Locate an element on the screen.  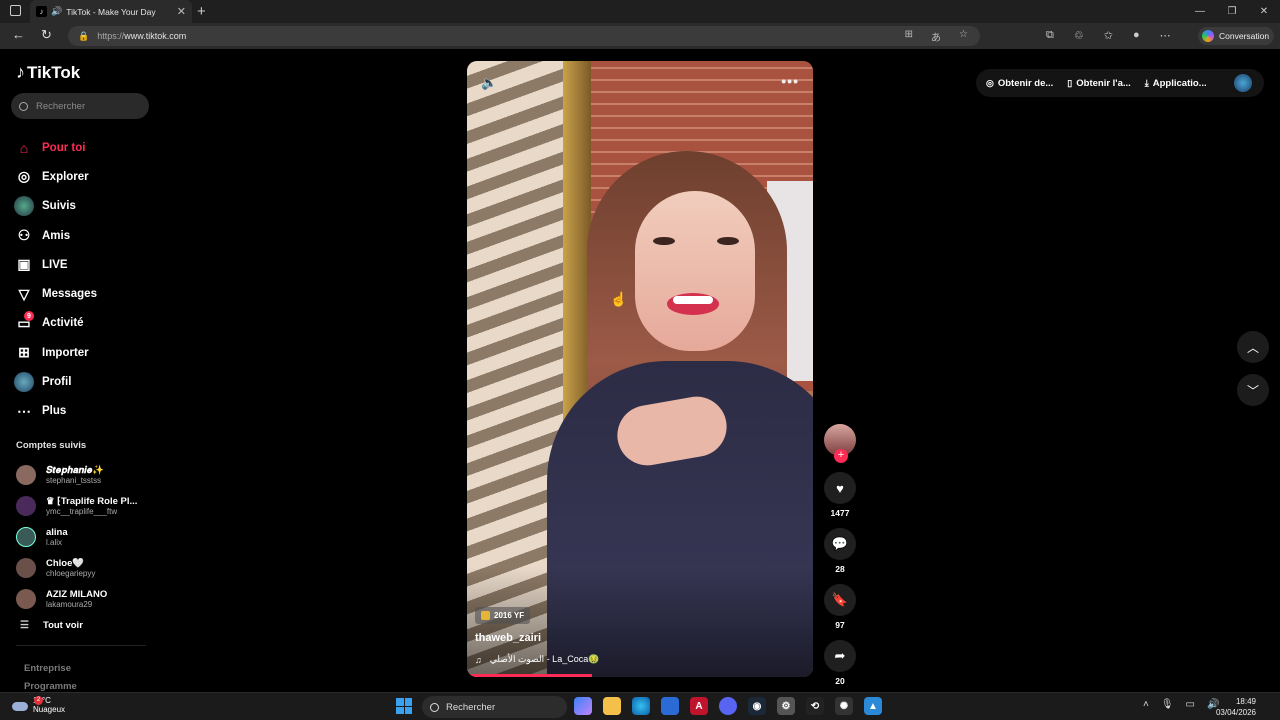
weather-widget: 2 14°C Nuageux is located at coordinates (38, 705).